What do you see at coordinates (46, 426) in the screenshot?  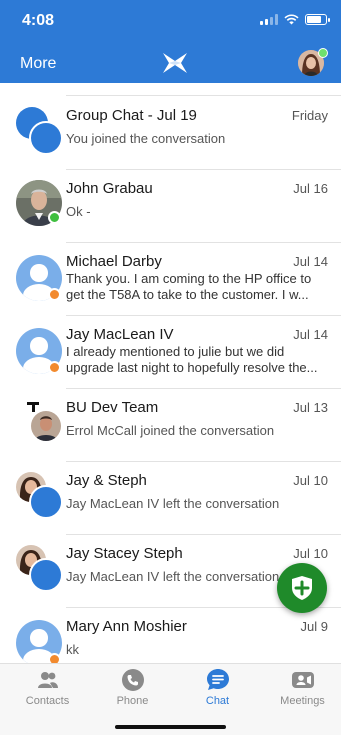 I see `member-avatar` at bounding box center [46, 426].